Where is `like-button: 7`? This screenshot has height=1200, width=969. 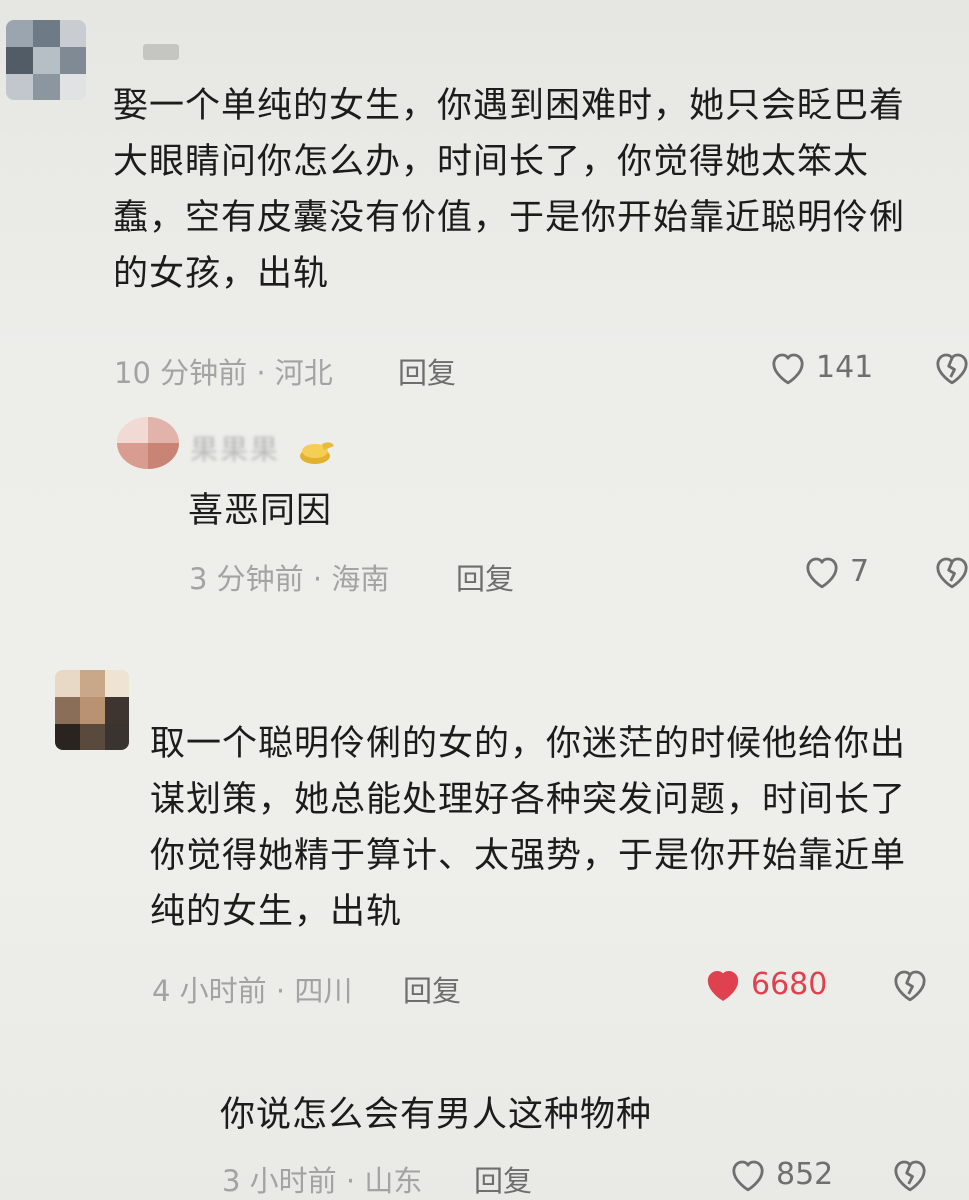 like-button: 7 is located at coordinates (835, 571).